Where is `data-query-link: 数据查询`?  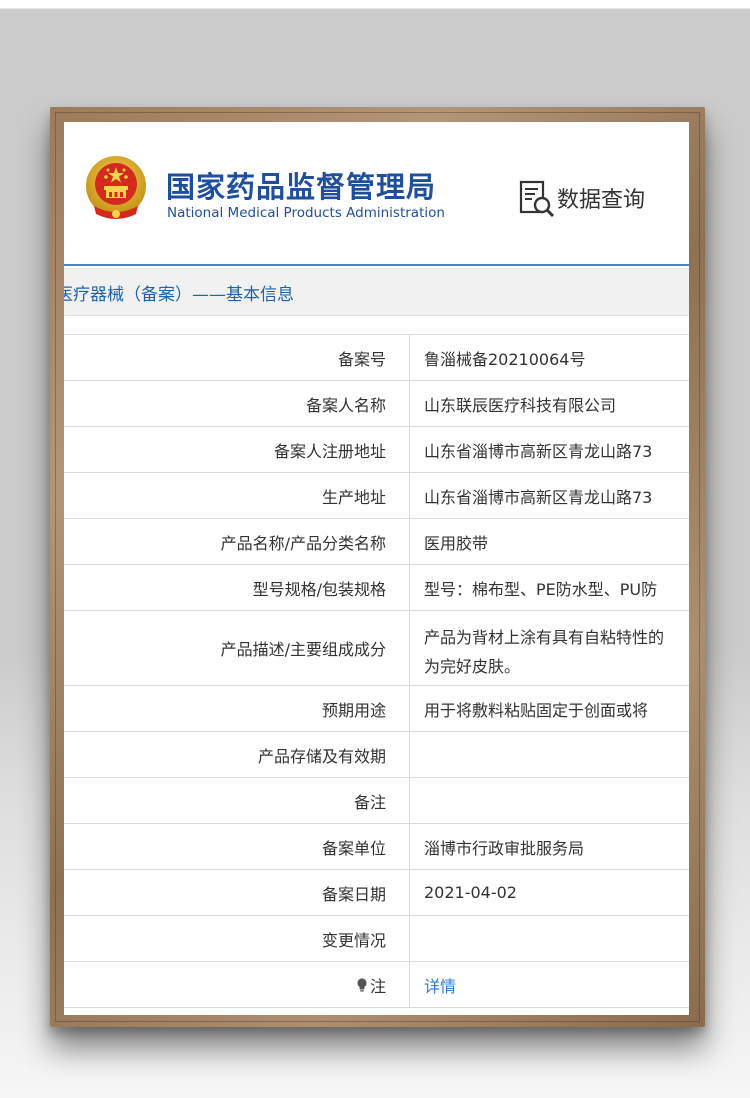 data-query-link: 数据查询 is located at coordinates (601, 198).